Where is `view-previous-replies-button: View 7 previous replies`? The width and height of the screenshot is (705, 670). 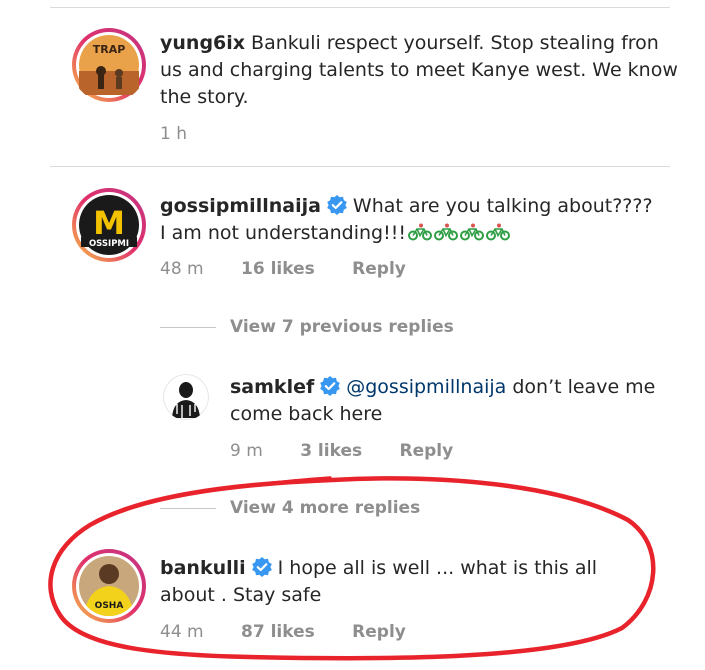
view-previous-replies-button: View 7 previous replies is located at coordinates (307, 327).